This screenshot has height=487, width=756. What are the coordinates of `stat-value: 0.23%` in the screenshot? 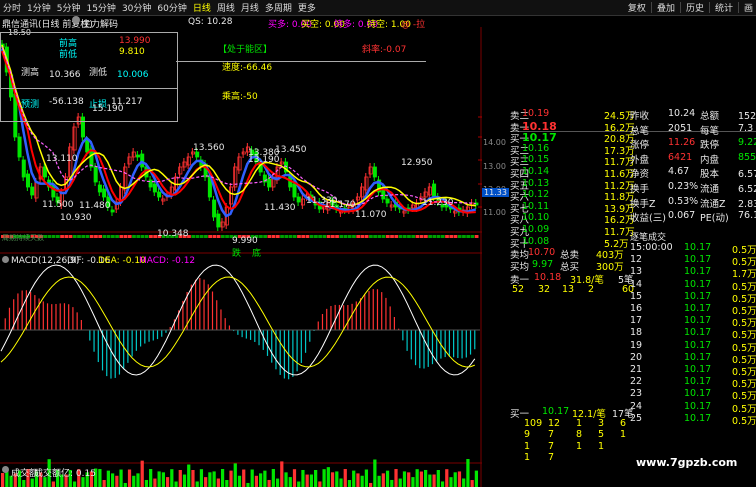 It's located at (683, 186).